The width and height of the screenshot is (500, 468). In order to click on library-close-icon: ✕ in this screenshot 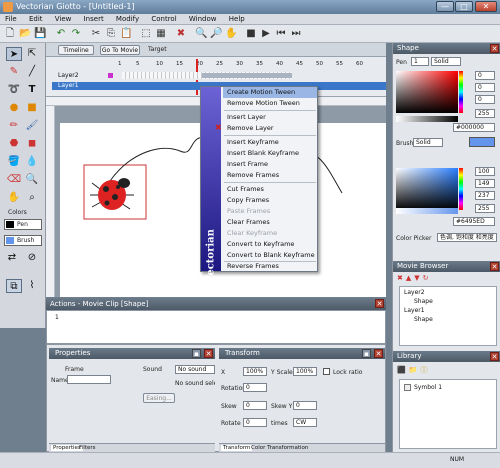, I will do `click(494, 356)`.